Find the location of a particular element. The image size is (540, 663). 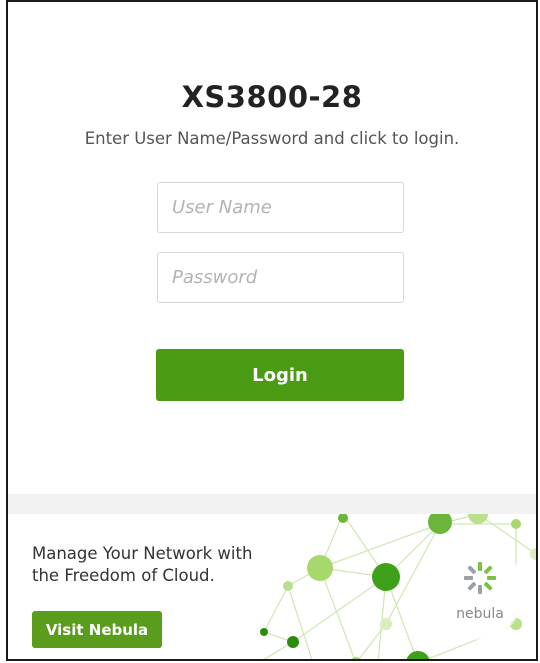

nebula-logo-icon is located at coordinates (480, 578).